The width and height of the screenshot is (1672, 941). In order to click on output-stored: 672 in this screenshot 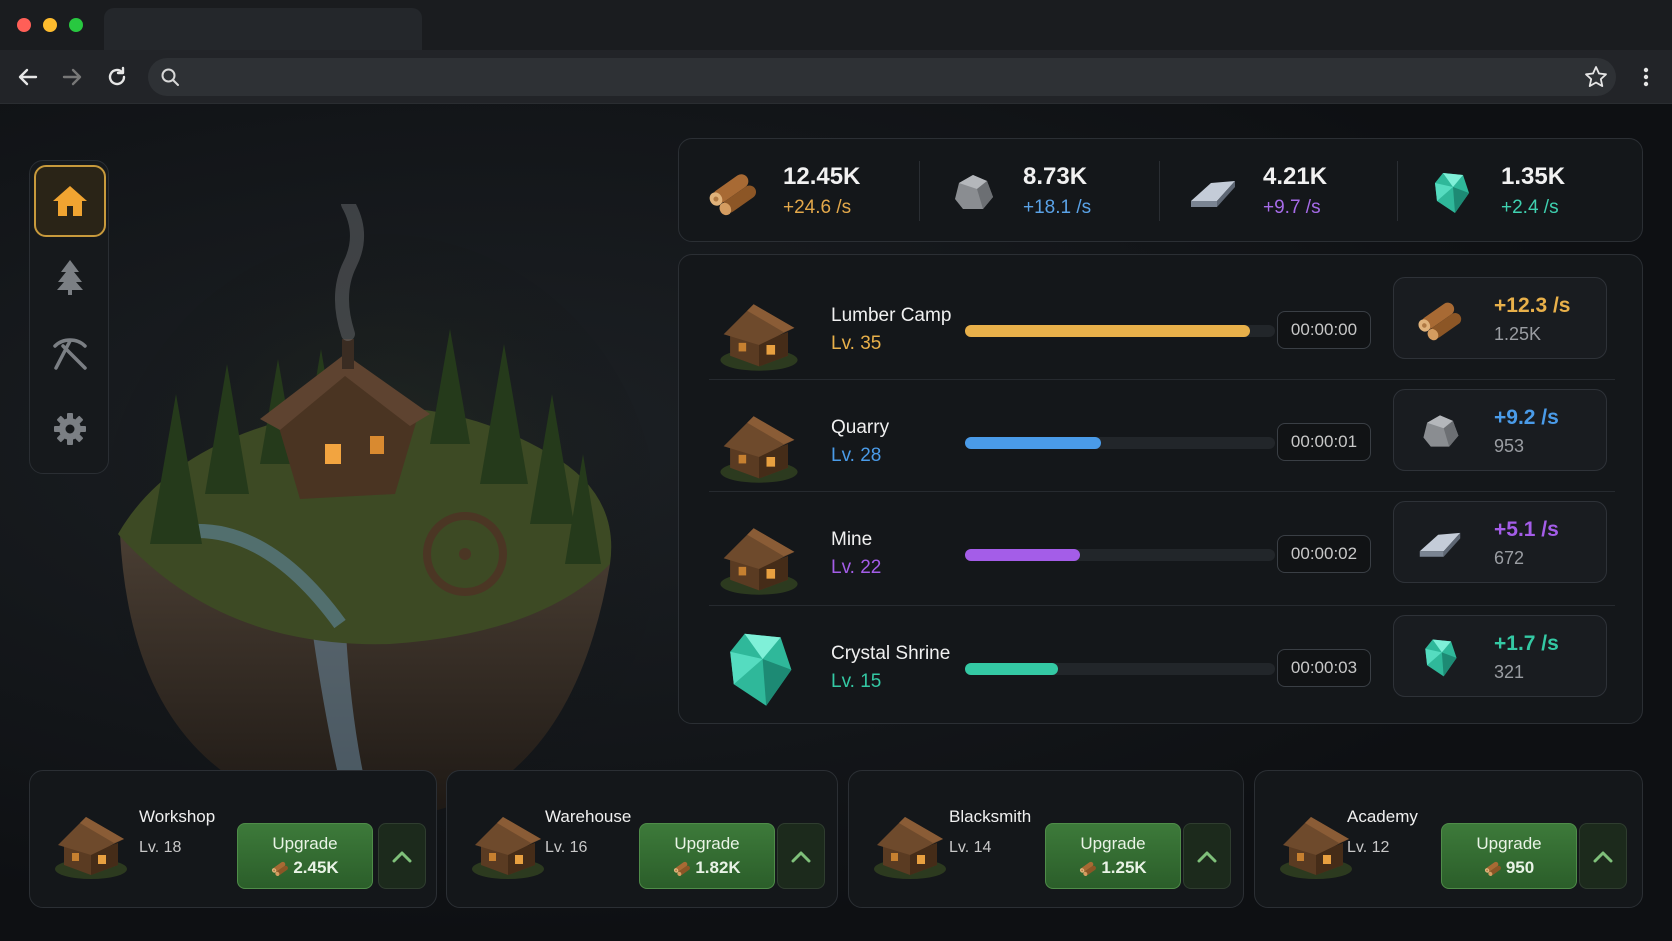, I will do `click(1509, 558)`.